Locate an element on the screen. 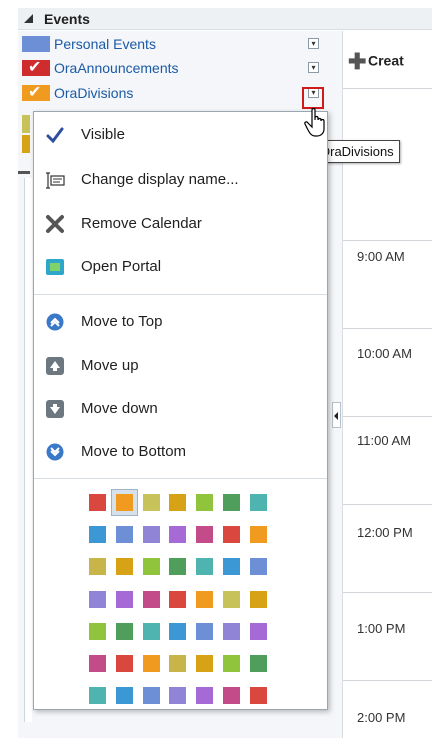  divider is located at coordinates (24, 172).